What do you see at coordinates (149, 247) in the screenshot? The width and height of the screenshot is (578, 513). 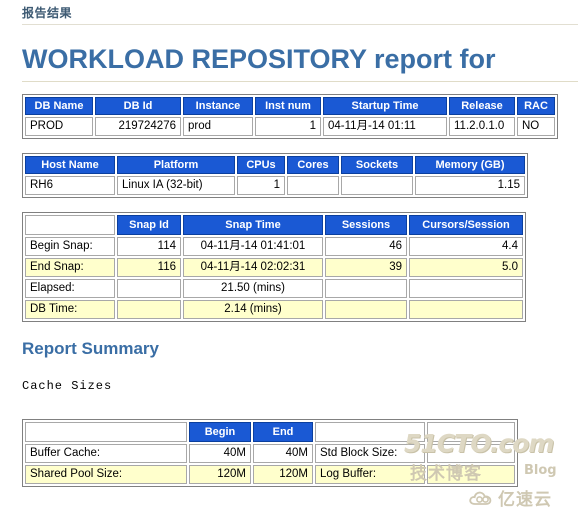 I see `cell-snap-id: 114` at bounding box center [149, 247].